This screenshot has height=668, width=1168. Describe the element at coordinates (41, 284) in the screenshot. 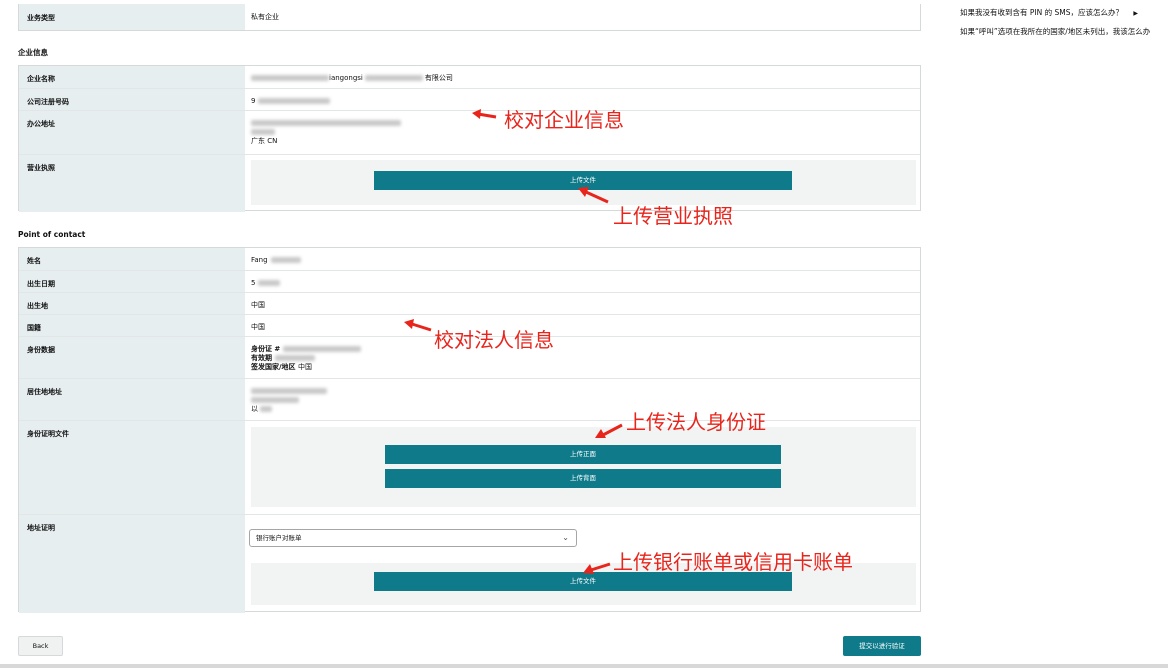

I see `contact-dob-label: 出生日期` at that location.